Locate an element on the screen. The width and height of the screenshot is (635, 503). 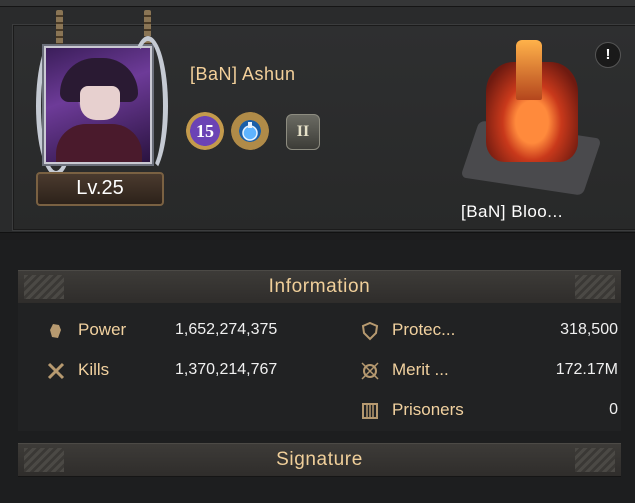
stat-label-prisoners: Prisoners is located at coordinates (428, 409).